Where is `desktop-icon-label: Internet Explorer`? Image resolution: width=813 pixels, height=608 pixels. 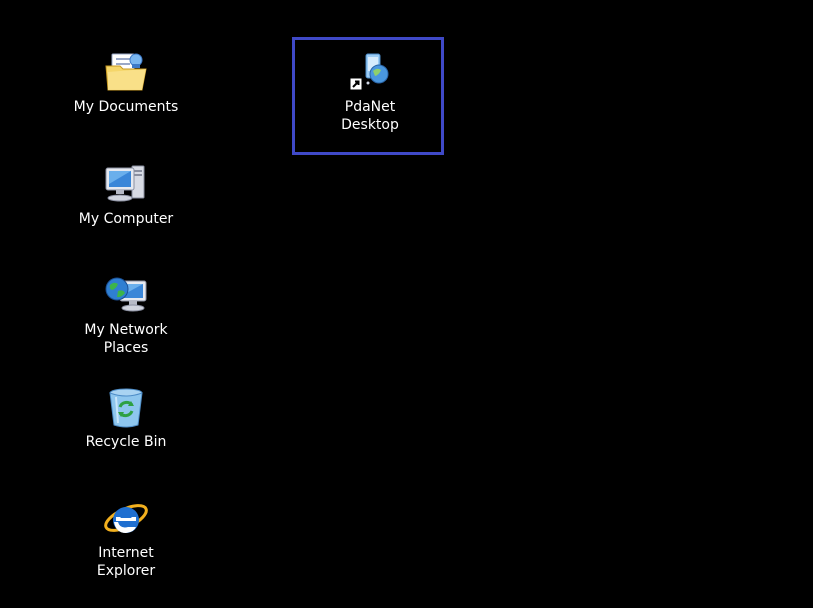
desktop-icon-label: Internet Explorer is located at coordinates (126, 562).